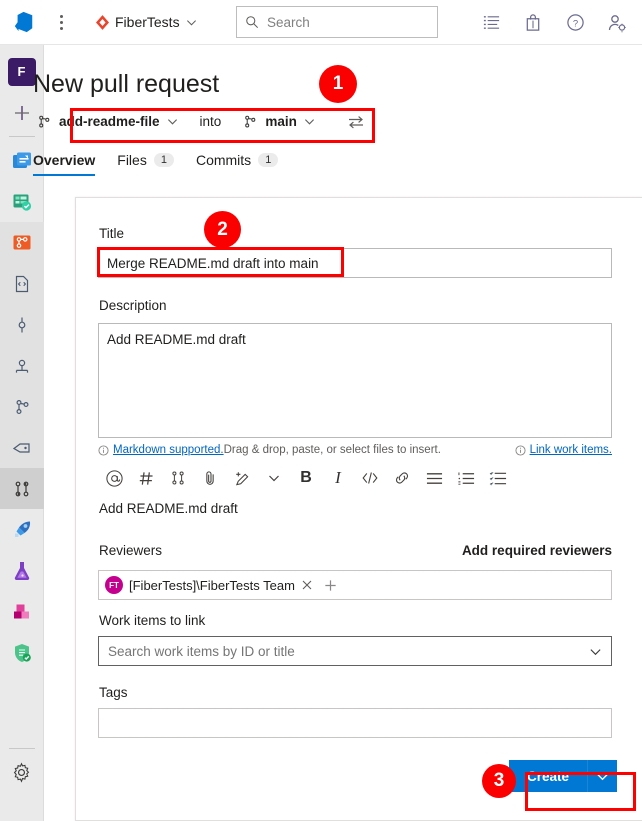 This screenshot has height=821, width=642. I want to click on title-input, so click(355, 263).